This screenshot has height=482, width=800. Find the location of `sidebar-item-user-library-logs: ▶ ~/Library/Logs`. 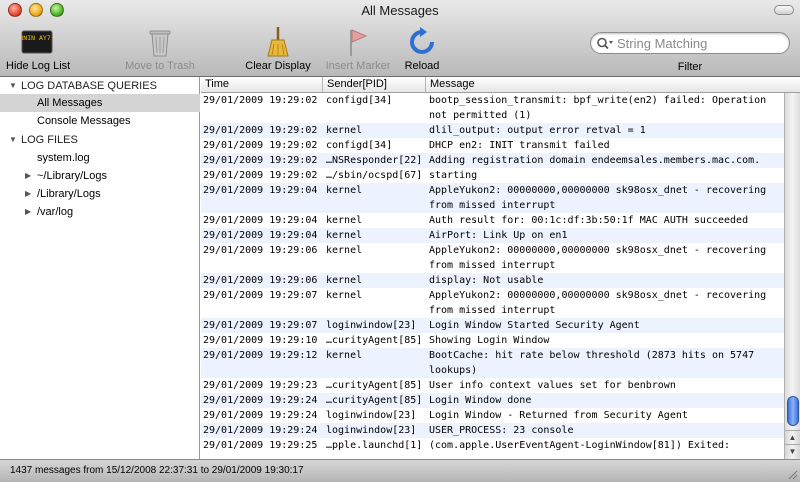

sidebar-item-user-library-logs: ▶ ~/Library/Logs is located at coordinates (100, 176).